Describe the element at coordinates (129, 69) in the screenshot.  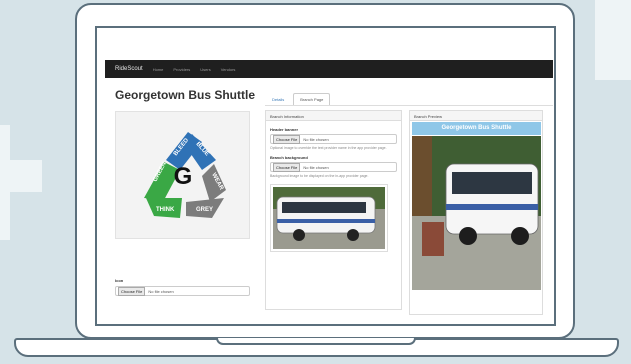
I see `brand-logo-text: RideScout` at that location.